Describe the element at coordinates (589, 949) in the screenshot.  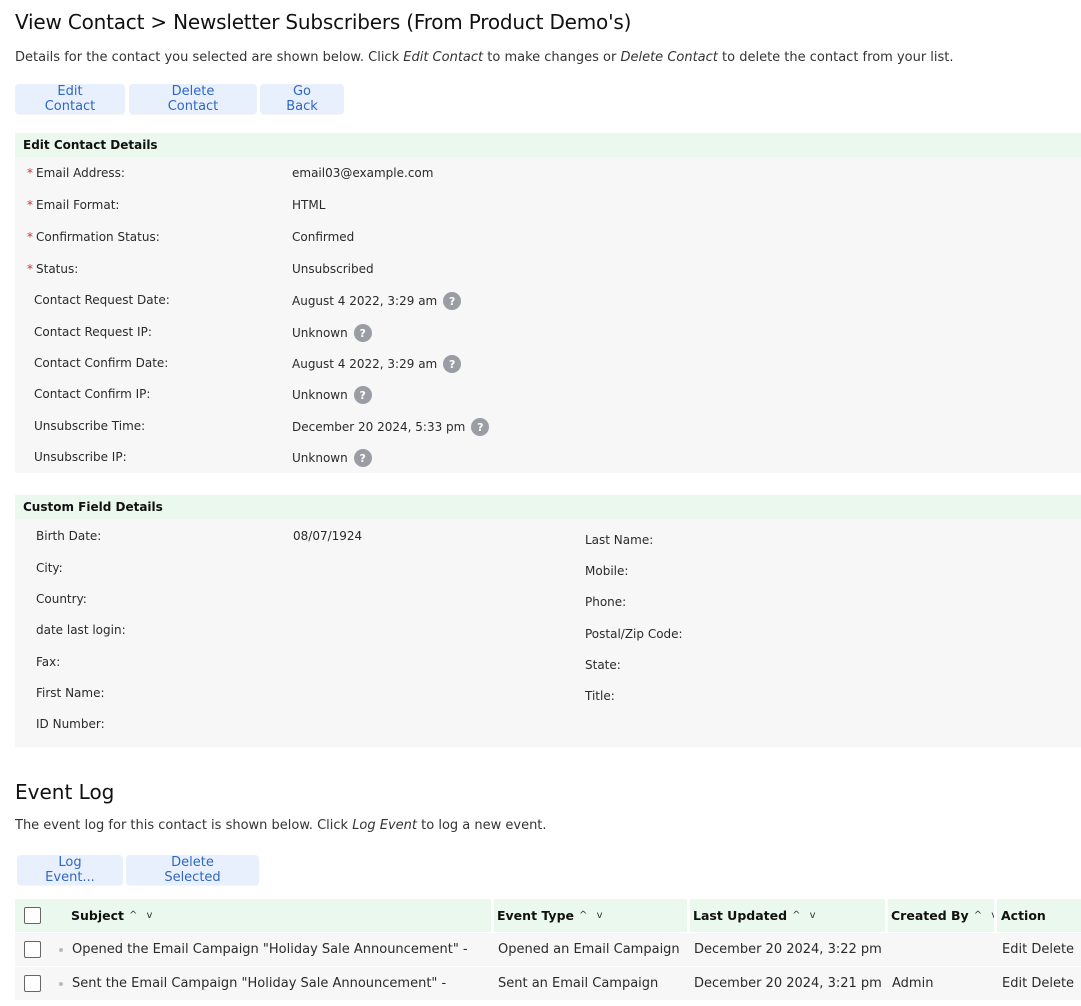
I see `event-type: Opened an Email Campaign` at that location.